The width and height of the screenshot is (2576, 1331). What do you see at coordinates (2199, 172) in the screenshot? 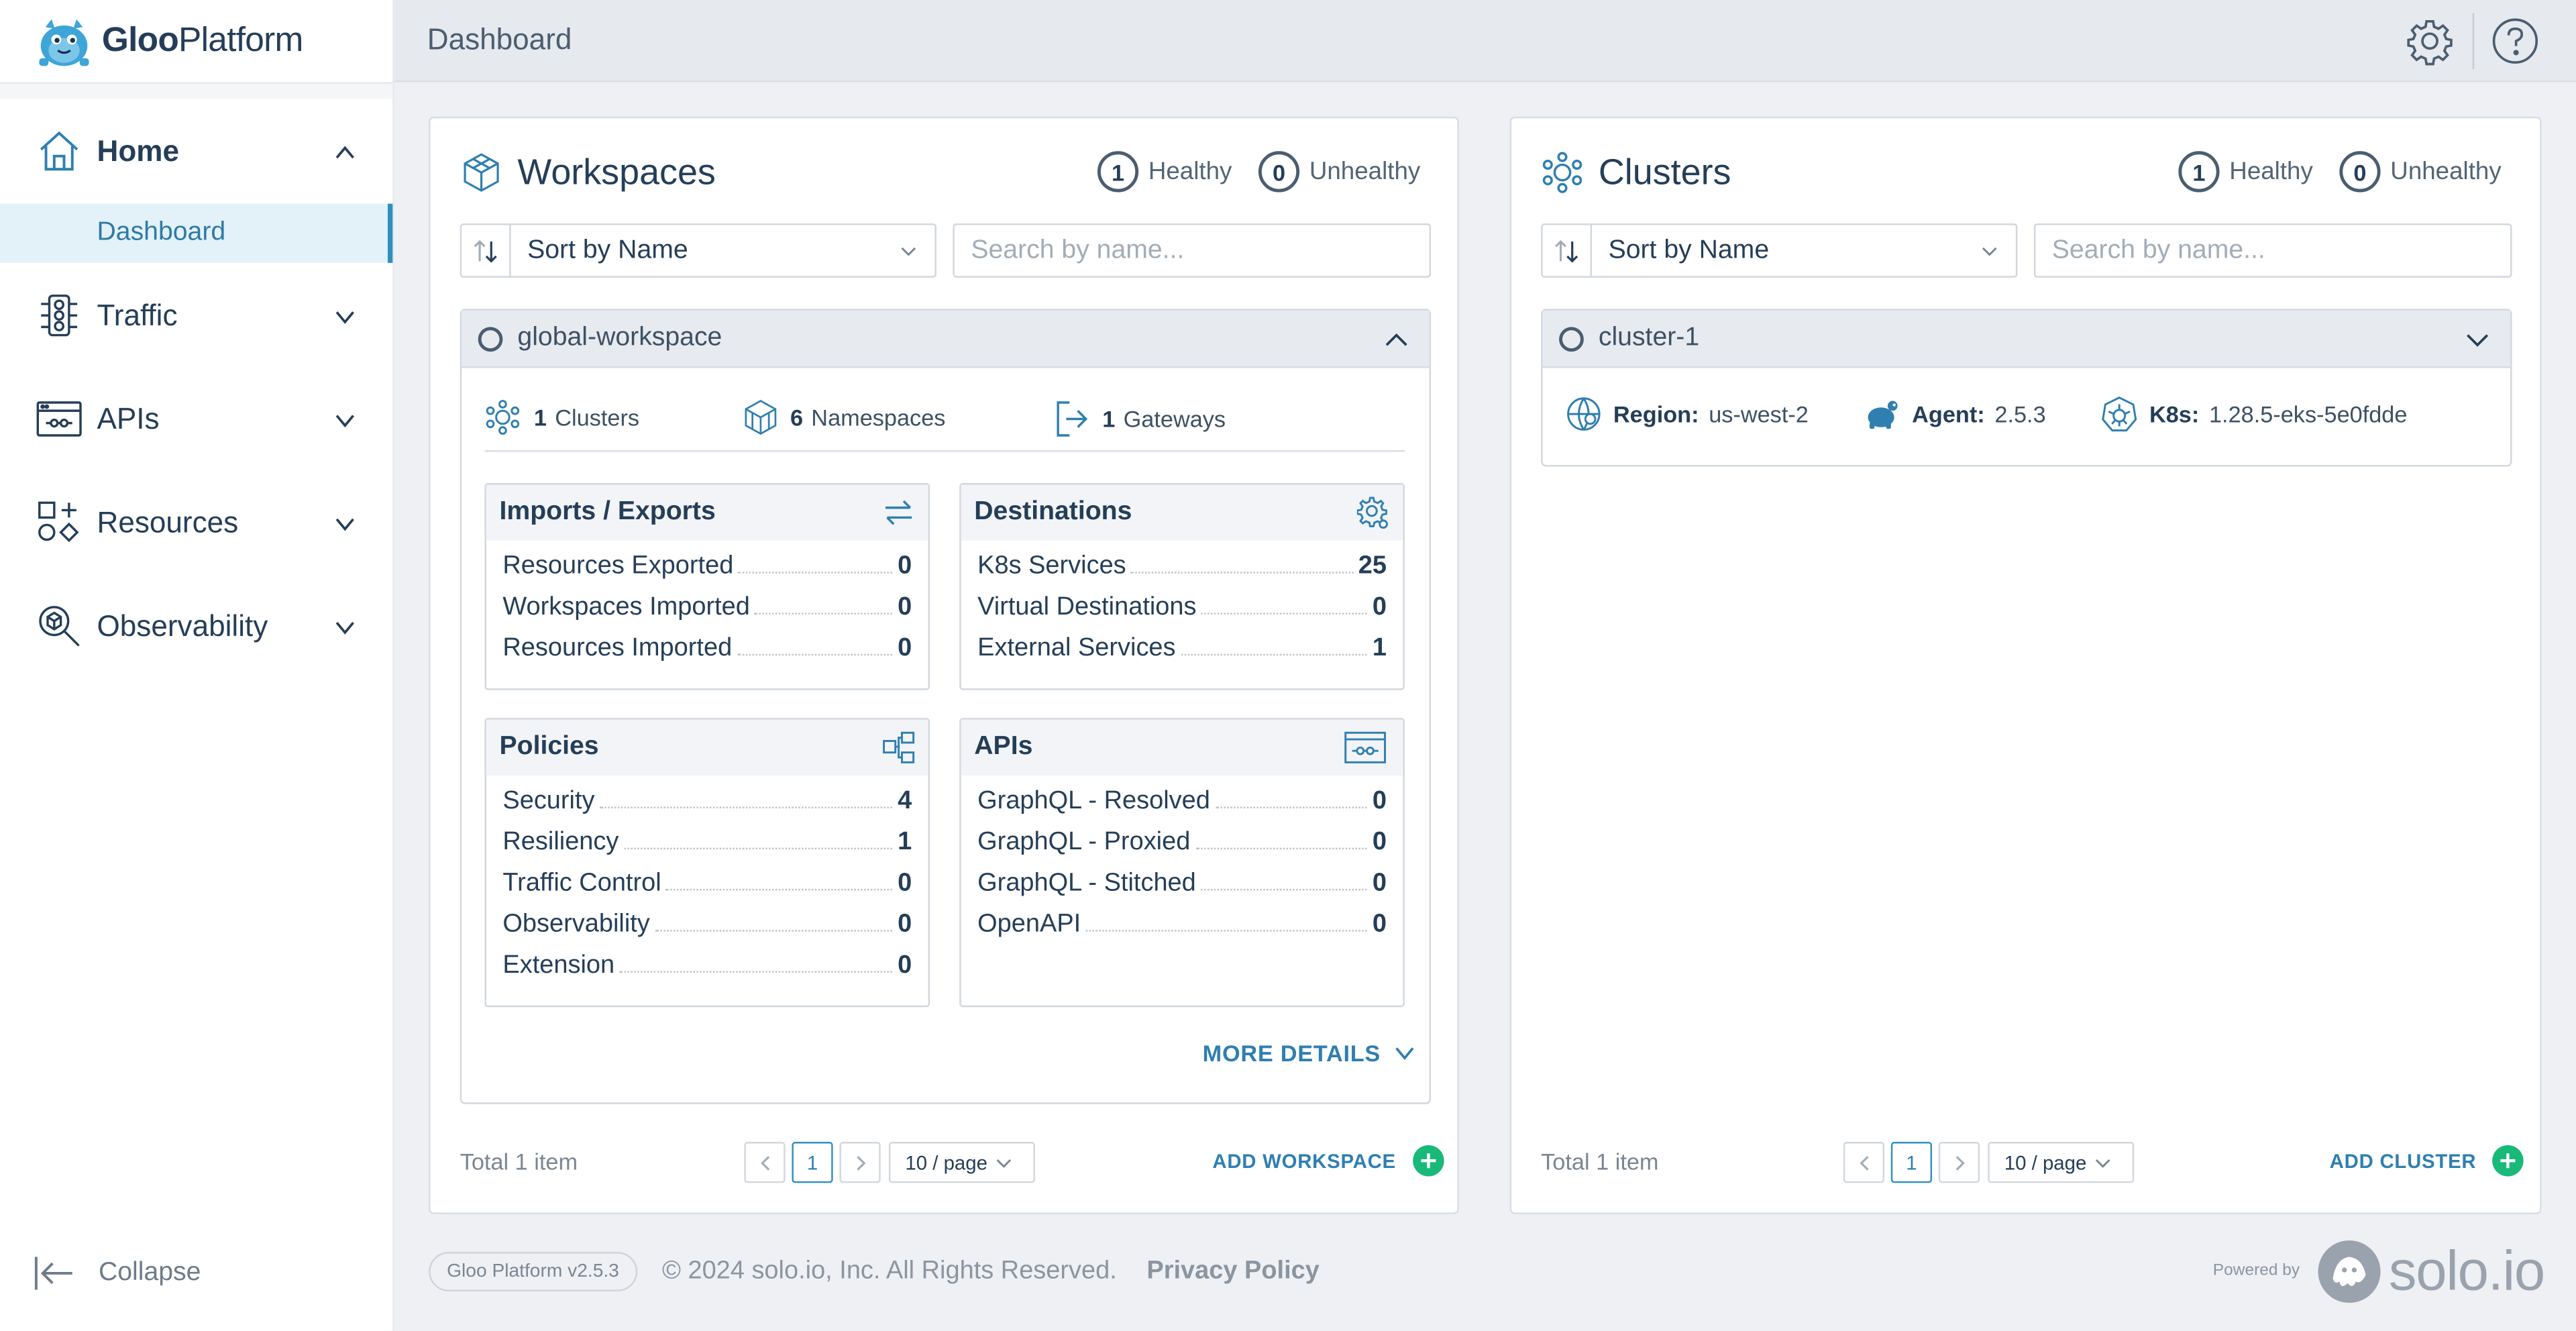
I see `healthy-count-badge: 1` at bounding box center [2199, 172].